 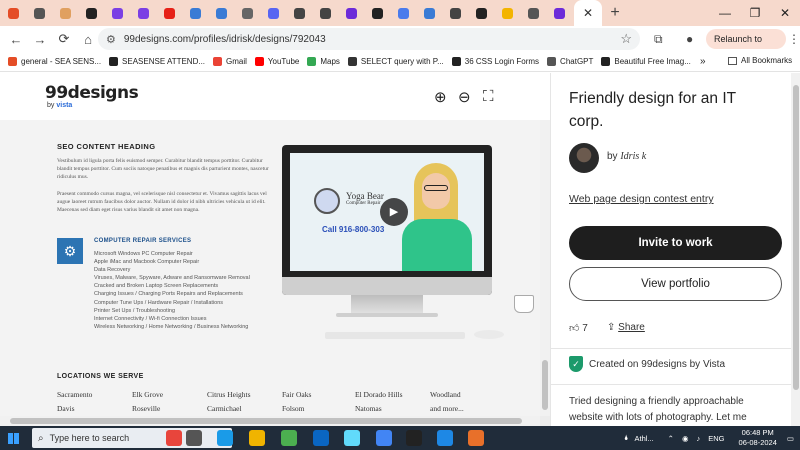 I want to click on tab-favicon-icon, so click(x=325, y=13).